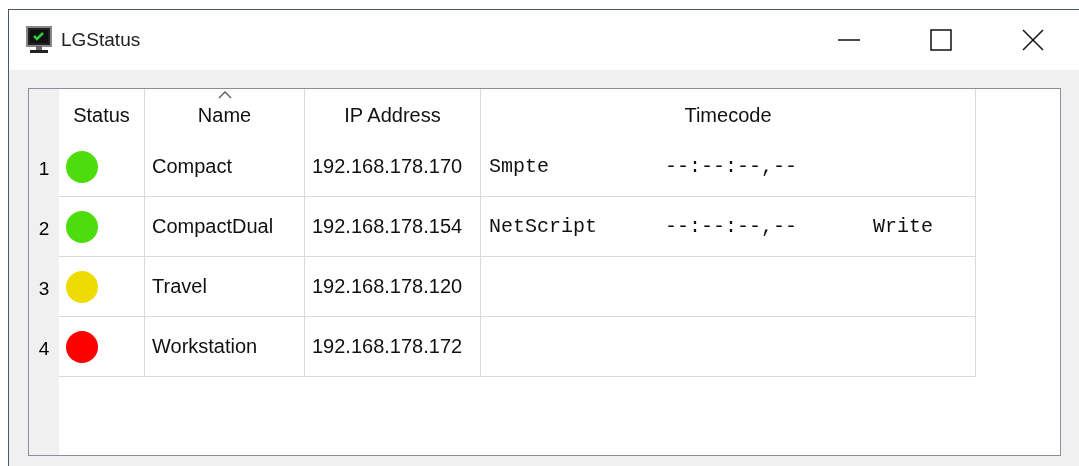 The image size is (1079, 466). I want to click on row-number: 1, so click(44, 167).